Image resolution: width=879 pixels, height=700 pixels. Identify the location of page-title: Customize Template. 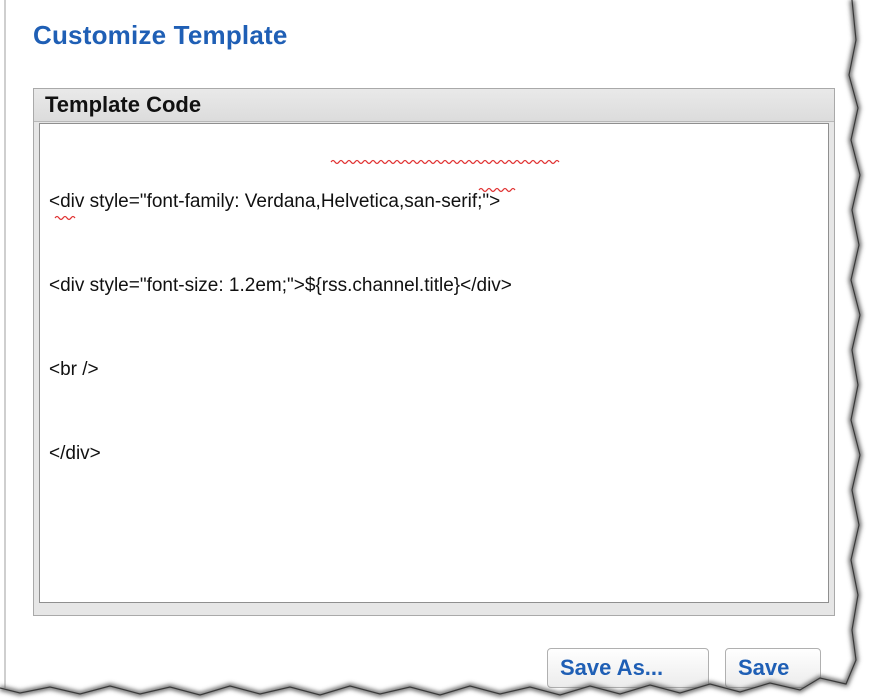
(160, 35).